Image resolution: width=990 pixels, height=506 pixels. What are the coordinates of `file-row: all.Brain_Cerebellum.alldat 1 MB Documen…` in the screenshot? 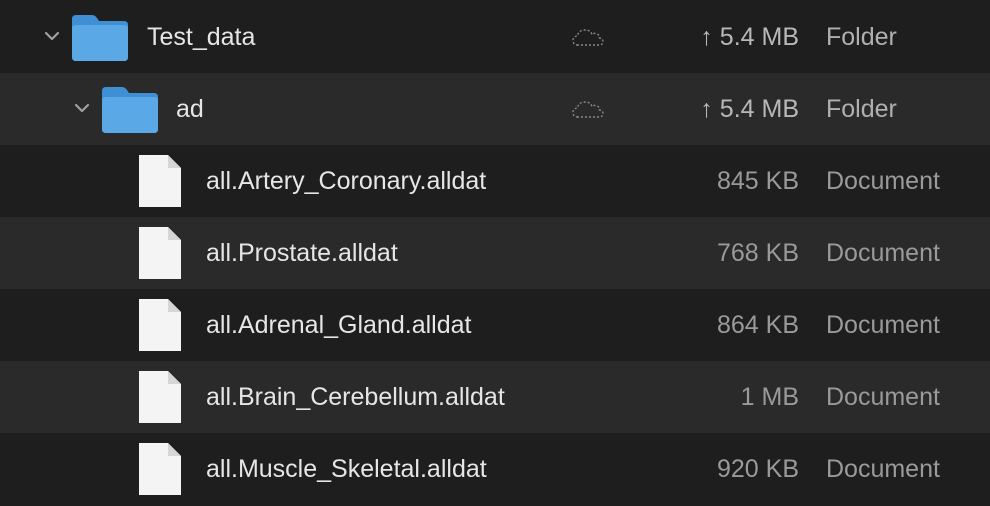 It's located at (495, 397).